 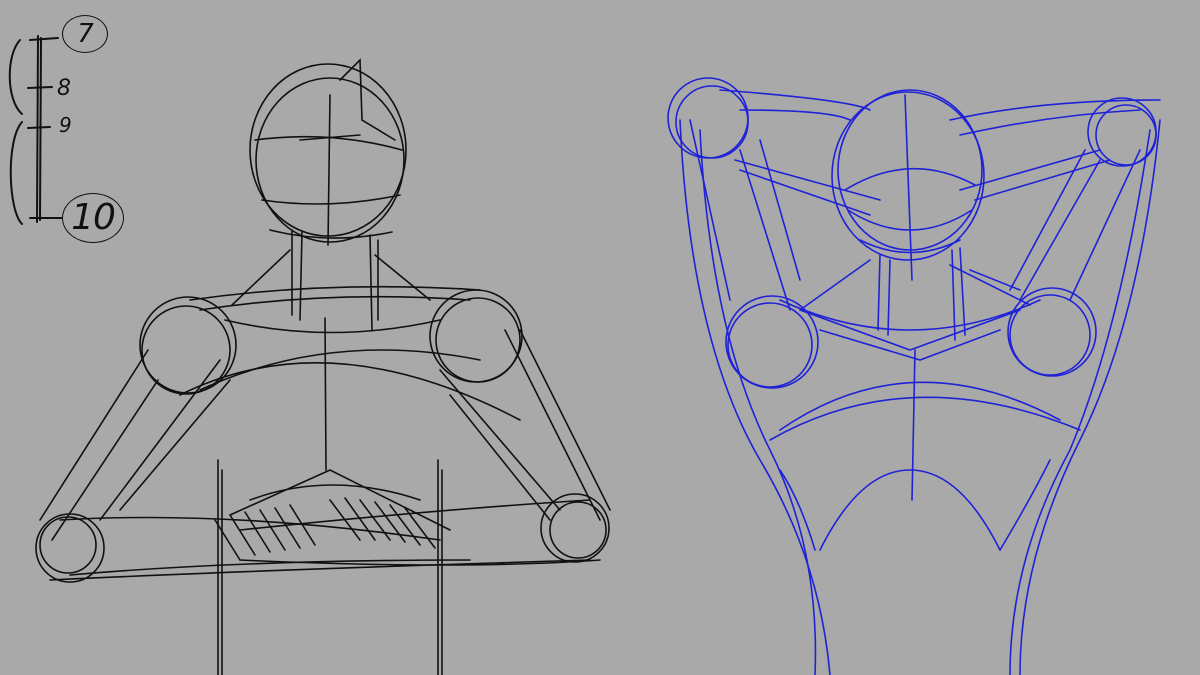 What do you see at coordinates (35, 130) in the screenshot?
I see `proportion-scale` at bounding box center [35, 130].